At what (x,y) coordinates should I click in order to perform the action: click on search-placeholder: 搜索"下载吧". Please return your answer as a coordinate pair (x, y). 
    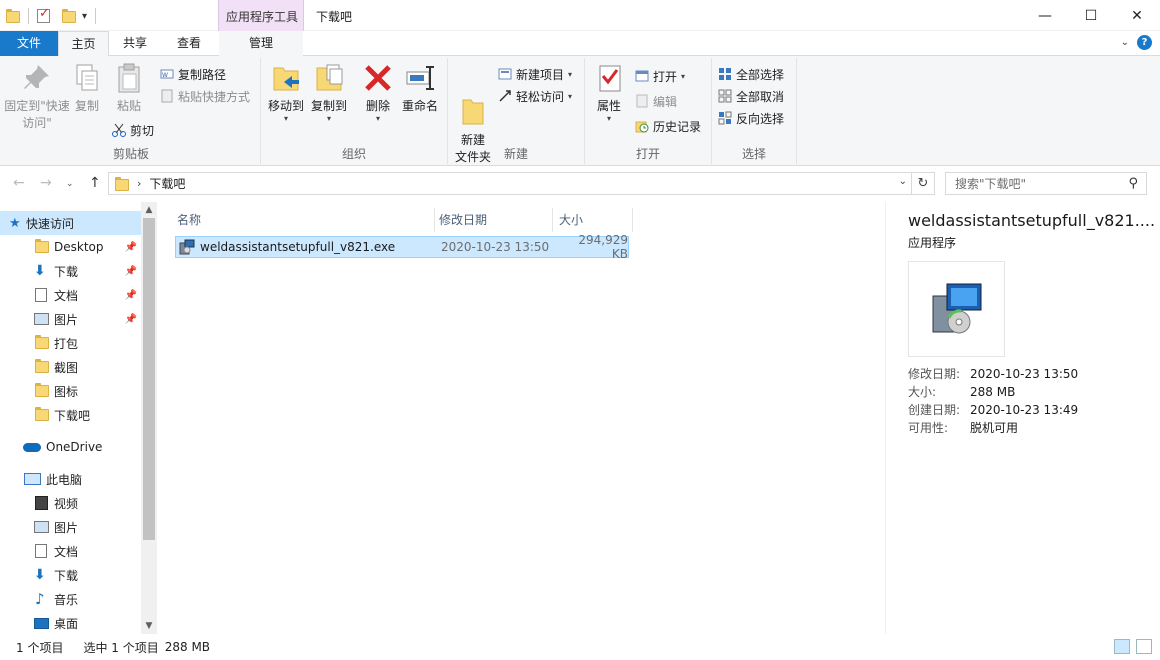
    Looking at the image, I should click on (990, 183).